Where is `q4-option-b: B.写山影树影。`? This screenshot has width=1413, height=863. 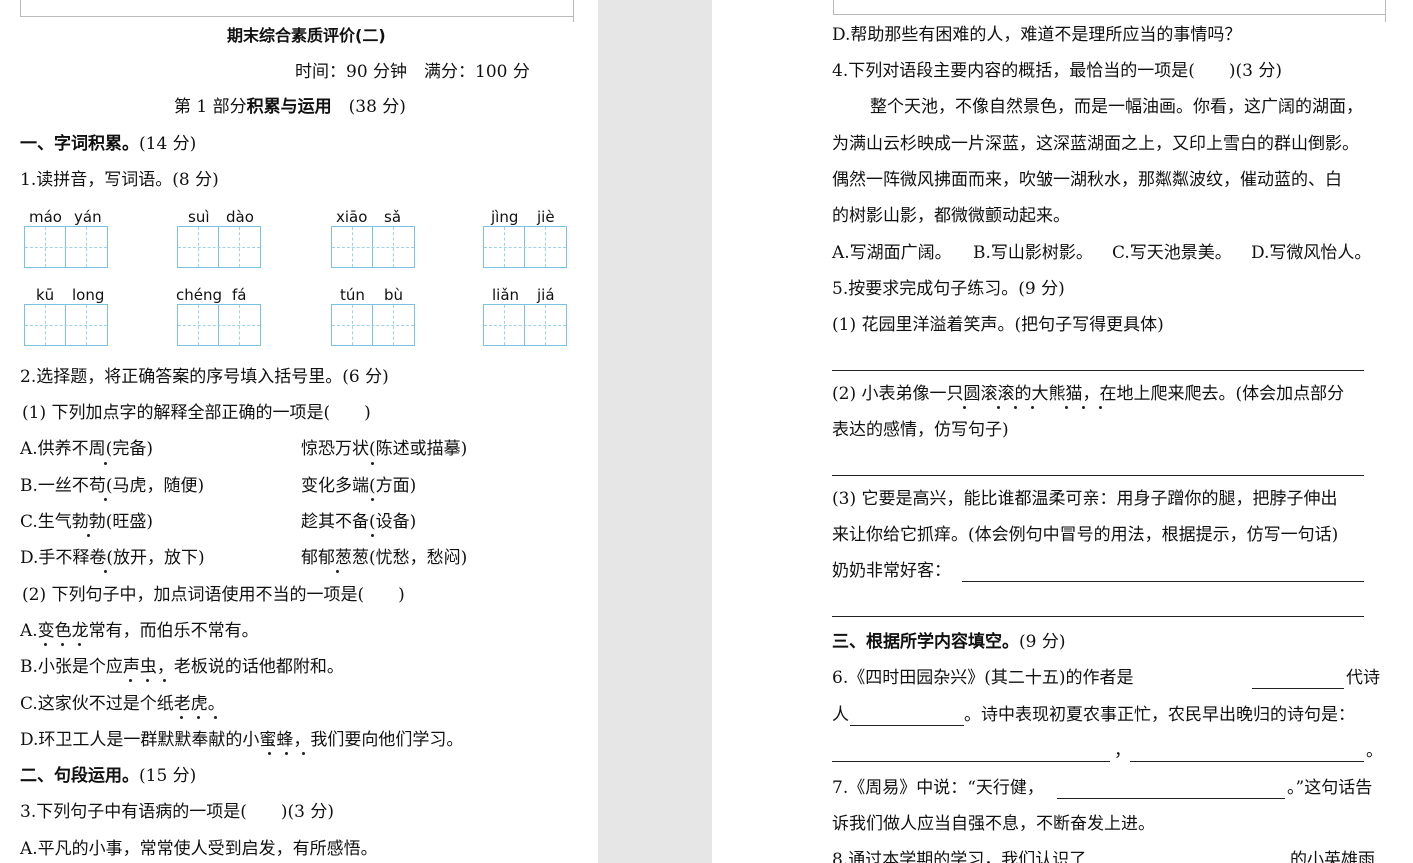 q4-option-b: B.写山影树影。 is located at coordinates (1033, 253).